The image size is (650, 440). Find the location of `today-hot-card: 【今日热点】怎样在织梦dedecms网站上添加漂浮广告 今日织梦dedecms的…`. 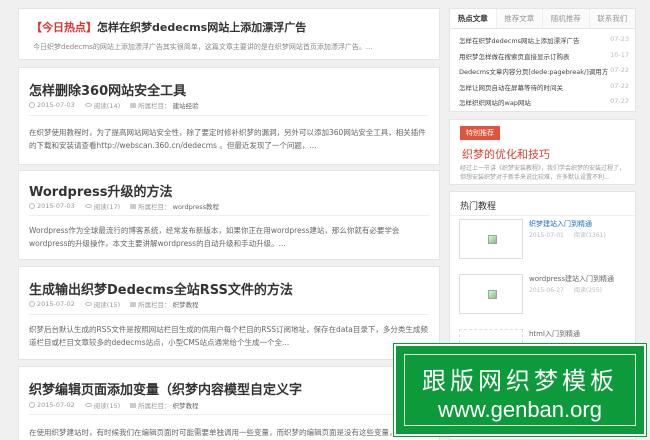

today-hot-card: 【今日热点】怎样在织梦dedecms网站上添加漂浮广告 今日织梦dedecms的… is located at coordinates (229, 34).